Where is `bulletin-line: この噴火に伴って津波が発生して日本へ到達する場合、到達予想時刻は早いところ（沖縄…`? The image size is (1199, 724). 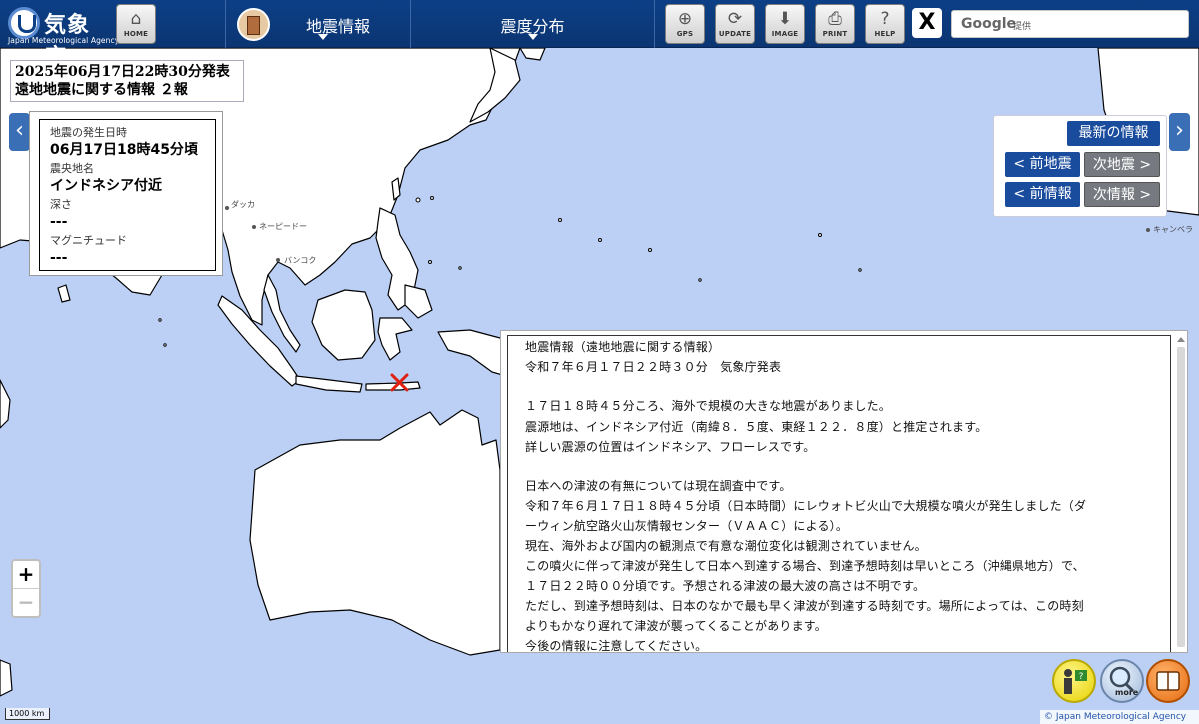 bulletin-line: この噴火に伴って津波が発生して日本へ到達する場合、到達予想時刻は早いところ（沖縄… is located at coordinates (805, 566).